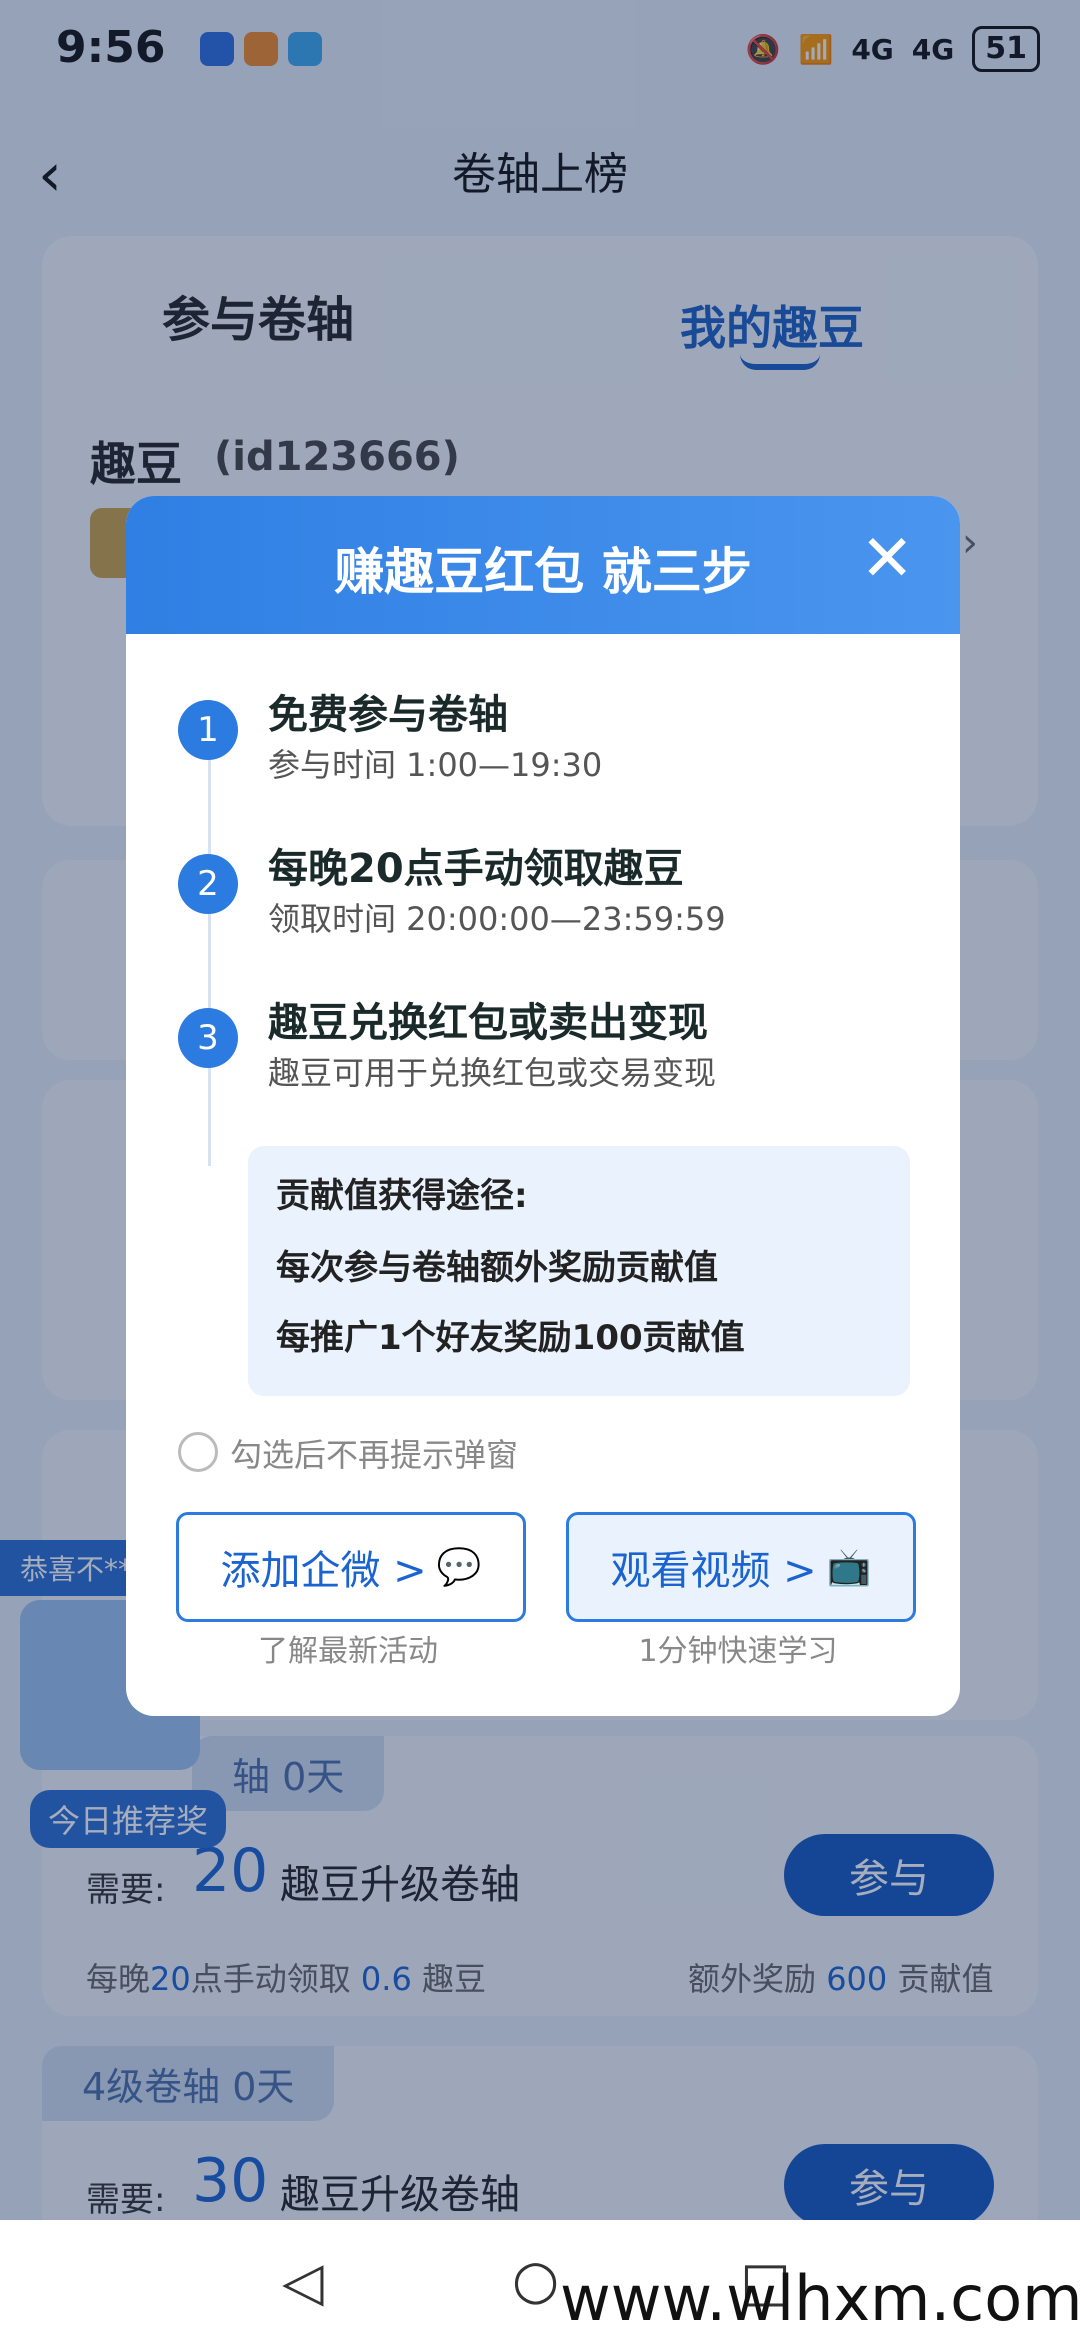 This screenshot has height=2340, width=1080. What do you see at coordinates (323, 1571) in the screenshot?
I see `add-wechat-label: 添加企微 >` at bounding box center [323, 1571].